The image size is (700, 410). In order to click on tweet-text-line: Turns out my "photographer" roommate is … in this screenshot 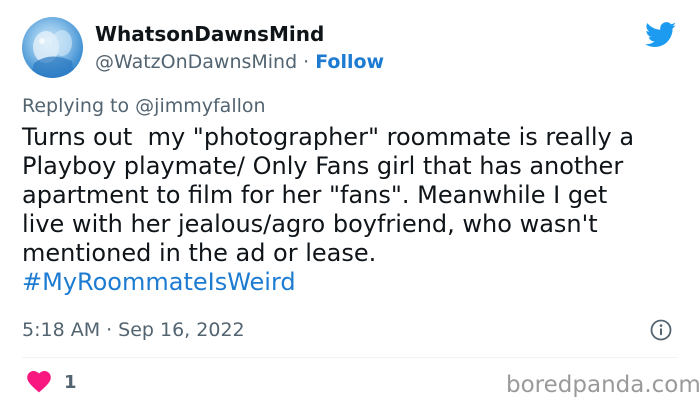, I will do `click(328, 137)`.